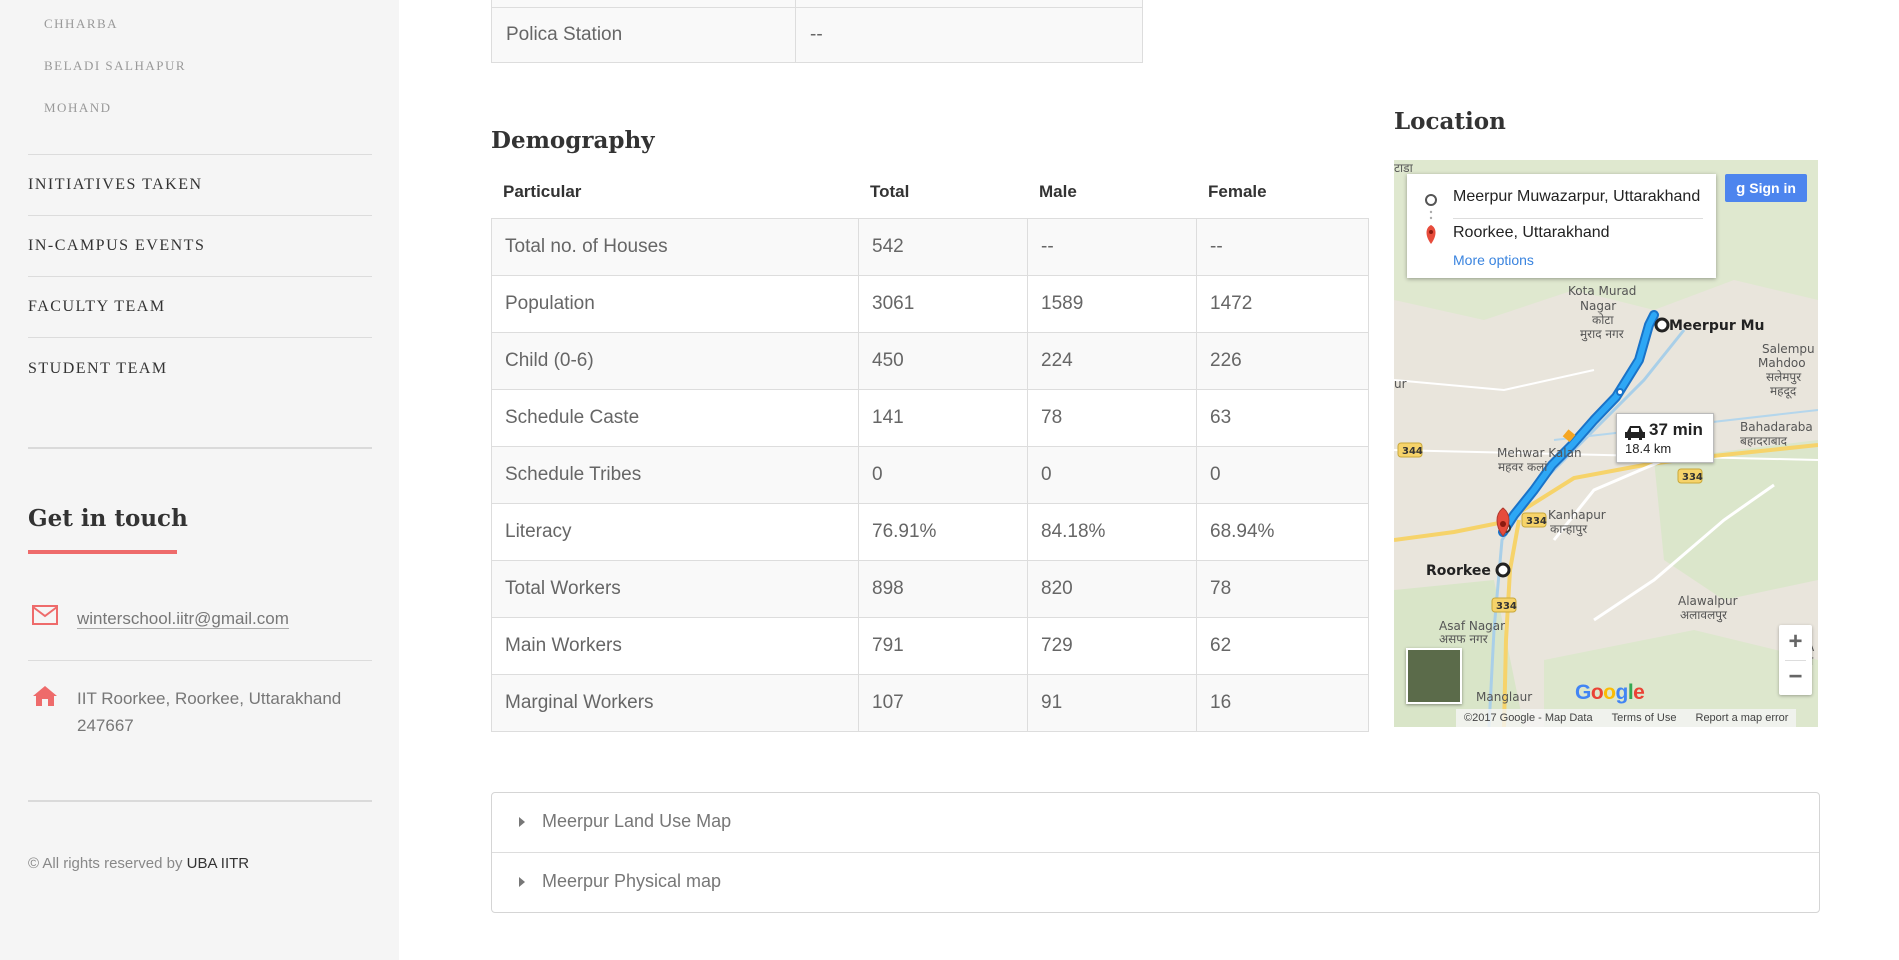  Describe the element at coordinates (675, 646) in the screenshot. I see `table-cell: Main Workers` at that location.